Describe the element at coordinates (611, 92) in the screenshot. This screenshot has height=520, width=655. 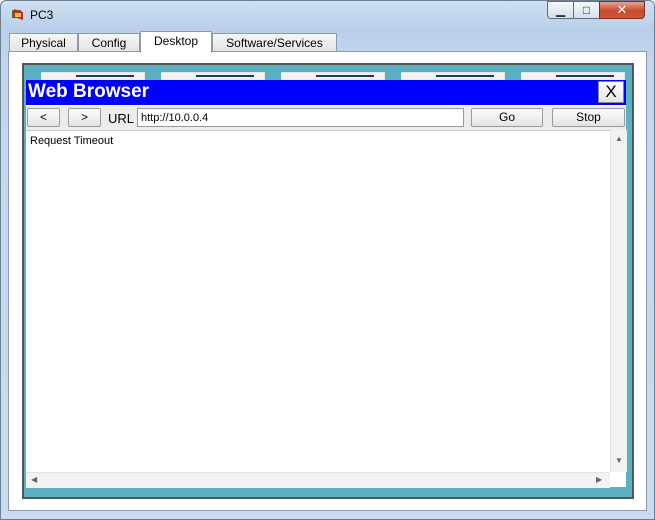
I see `browser-close-button: X` at that location.